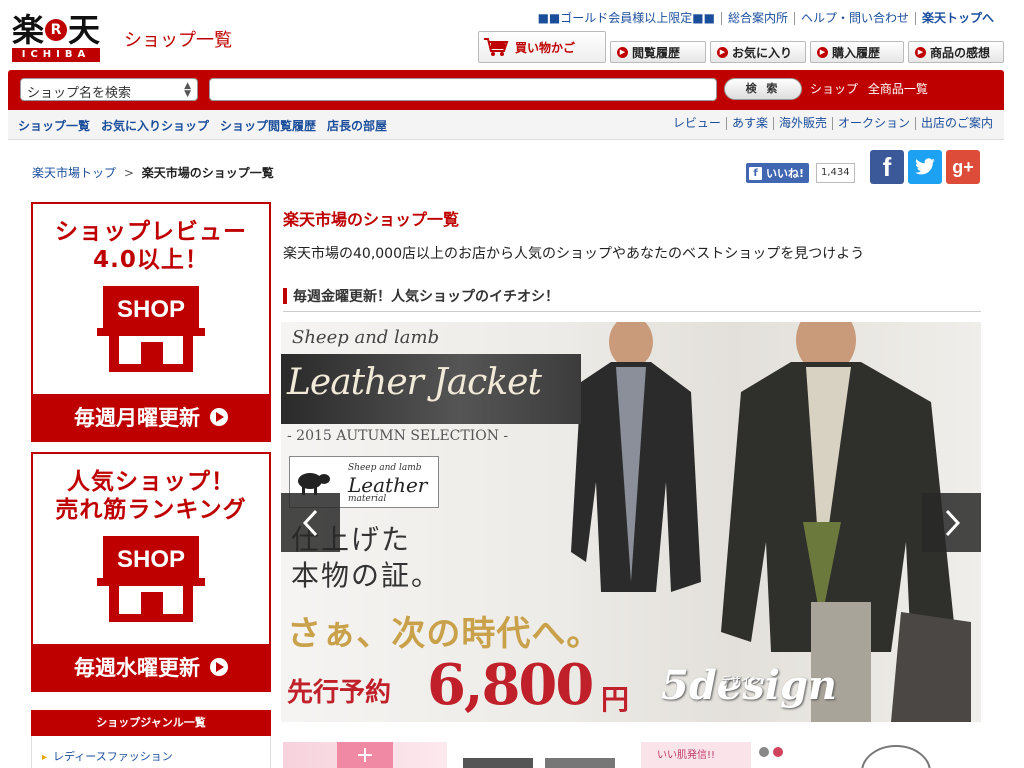  I want to click on ranking-banner-title-1: 人気ショップ！, so click(151, 482).